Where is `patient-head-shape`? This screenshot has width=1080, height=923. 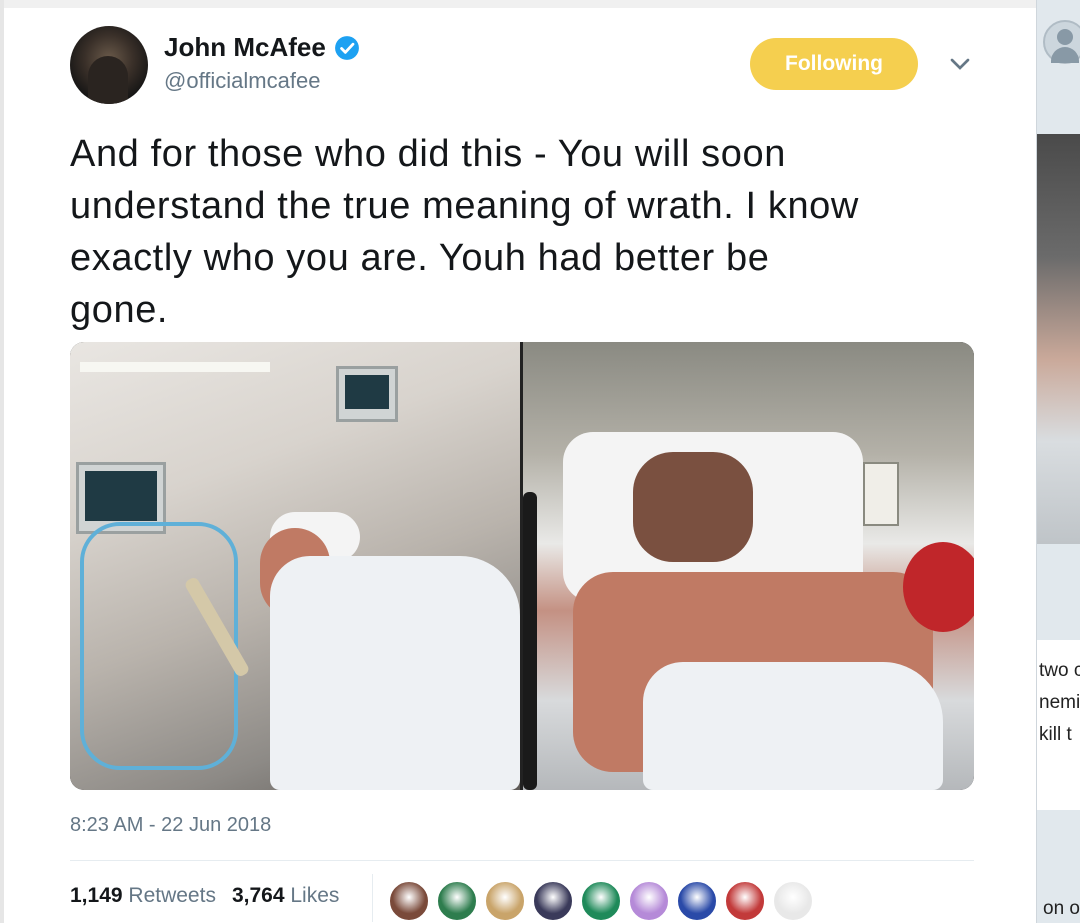 patient-head-shape is located at coordinates (693, 507).